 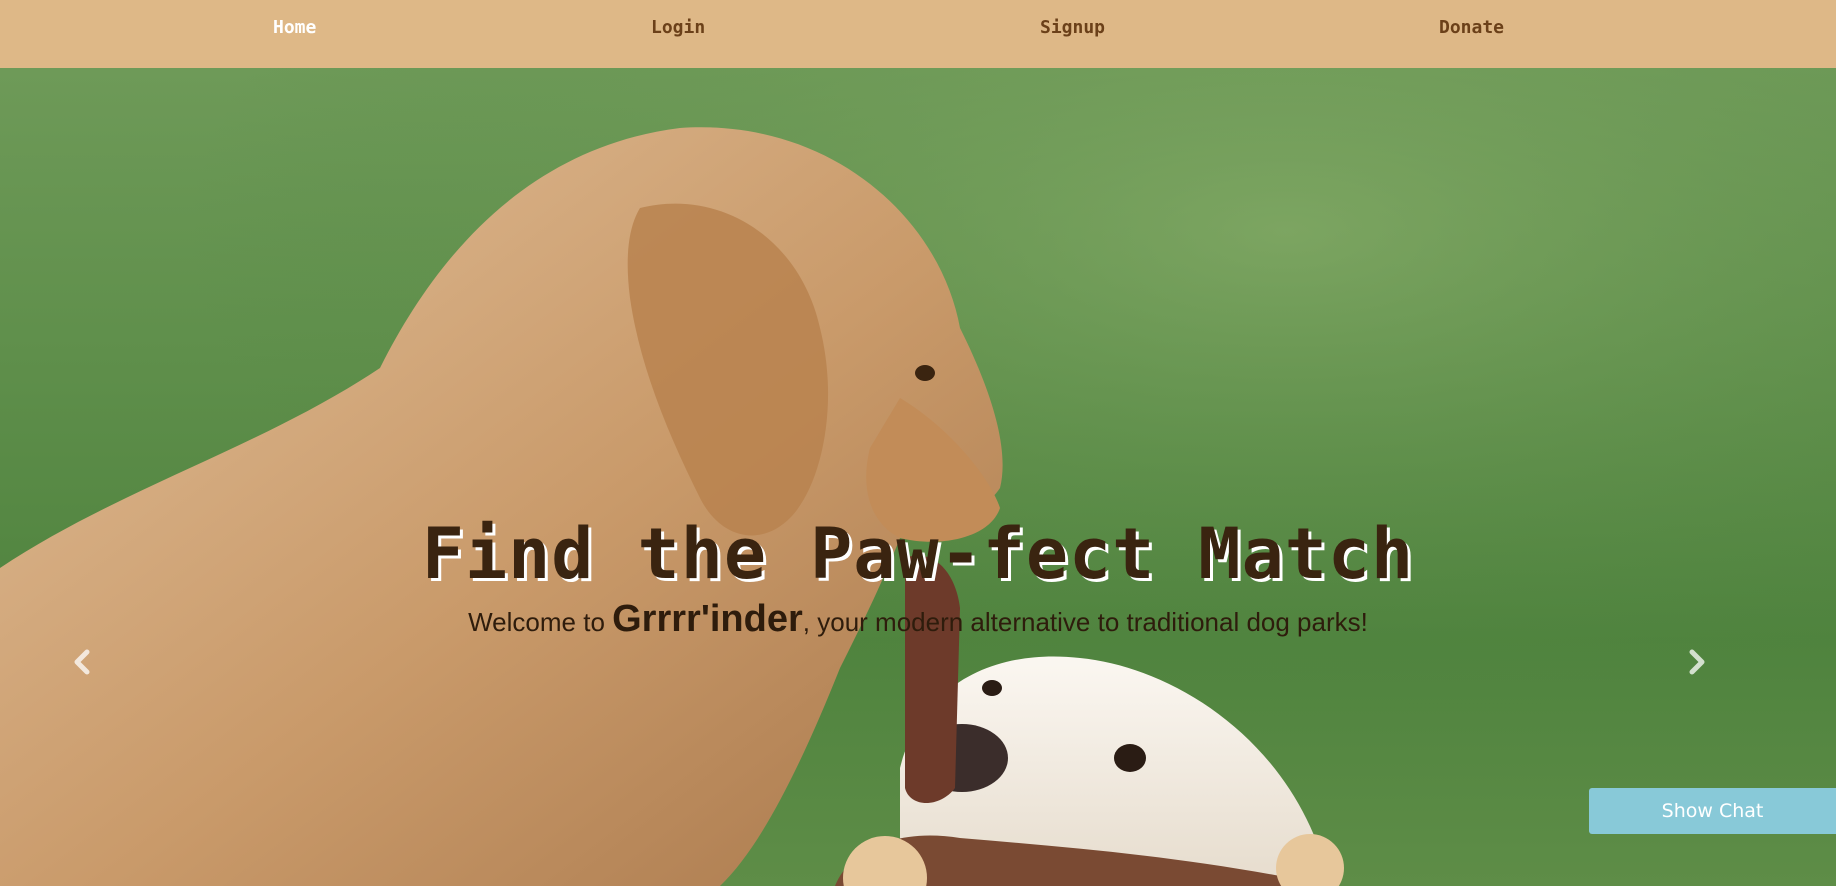 I want to click on chevron-left-icon, so click(x=82, y=662).